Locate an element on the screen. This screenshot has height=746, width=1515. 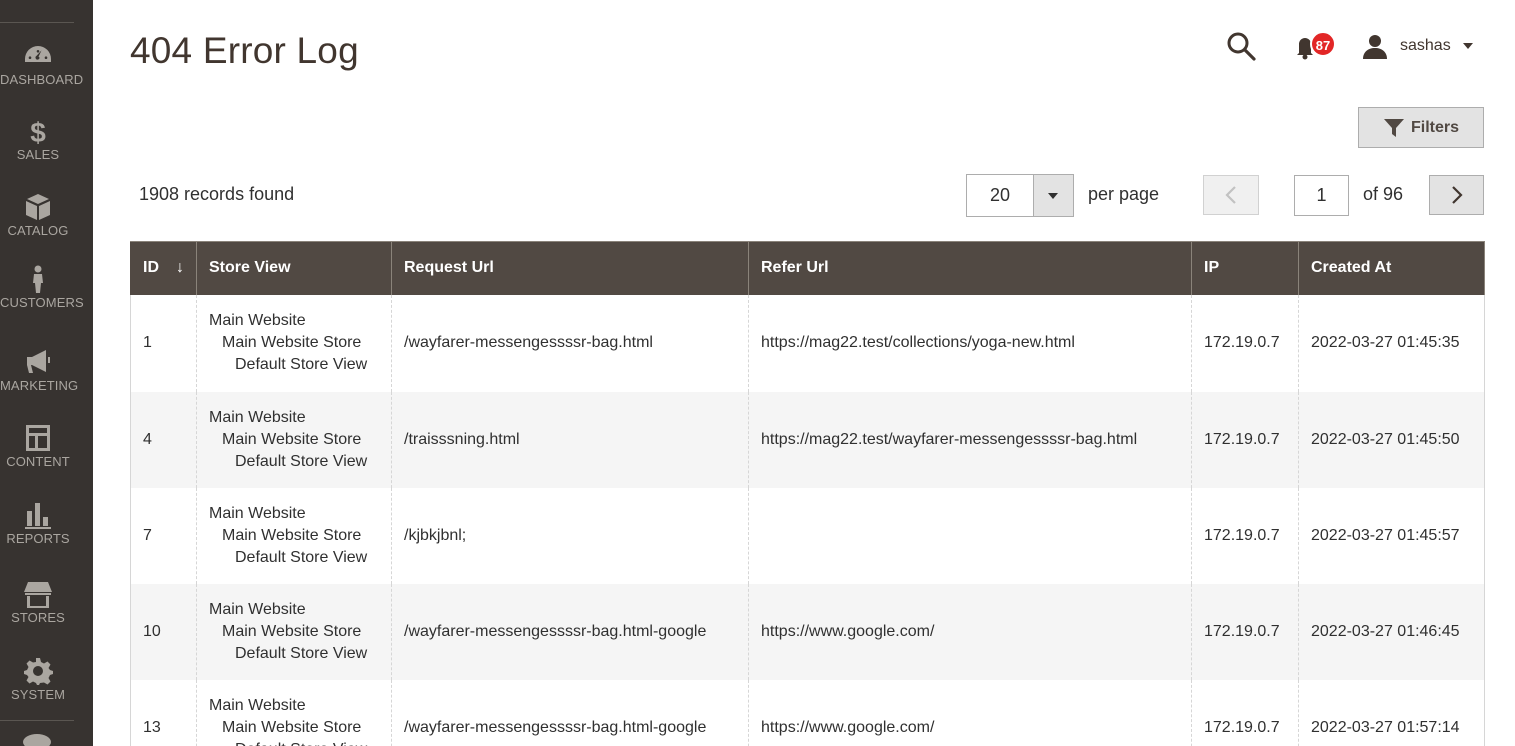
column-header-store-view: Store View is located at coordinates (294, 268).